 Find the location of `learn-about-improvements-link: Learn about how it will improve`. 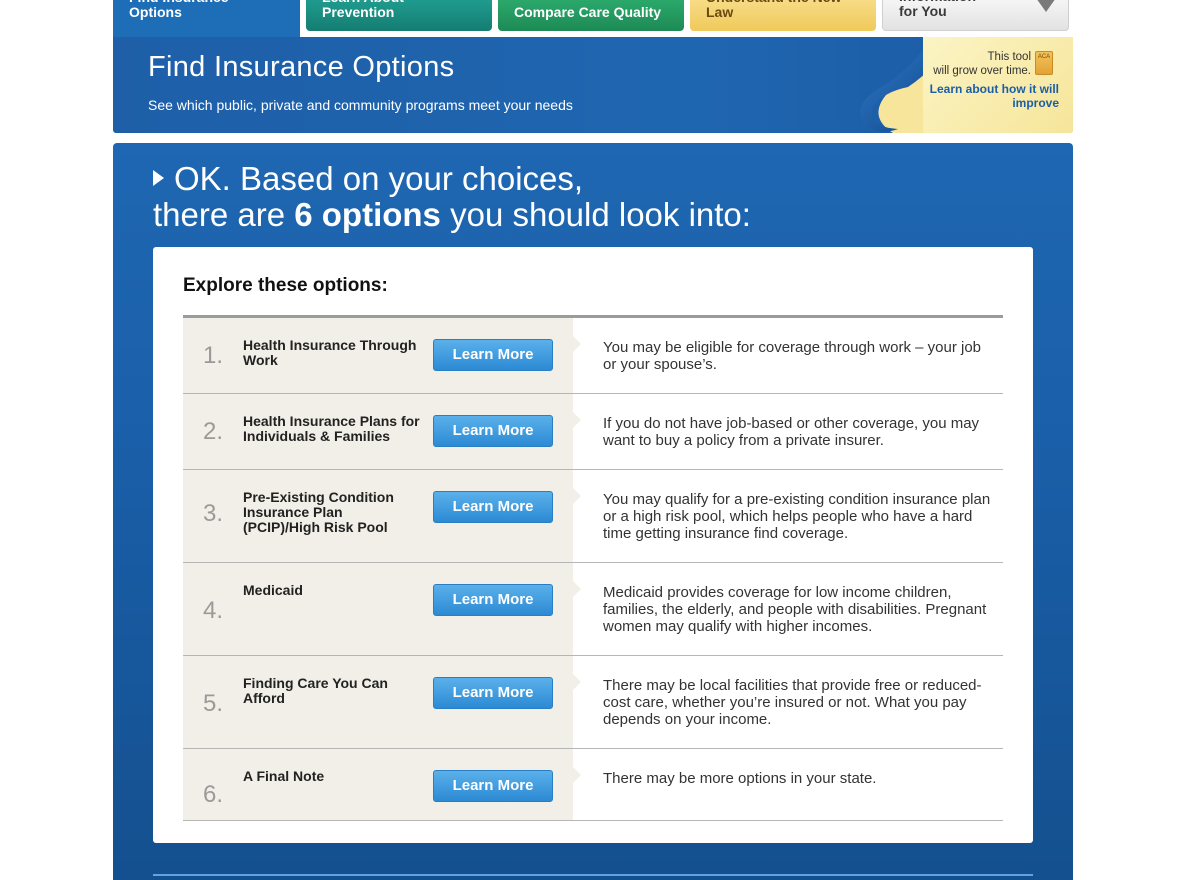

learn-about-improvements-link: Learn about how it will improve is located at coordinates (989, 96).